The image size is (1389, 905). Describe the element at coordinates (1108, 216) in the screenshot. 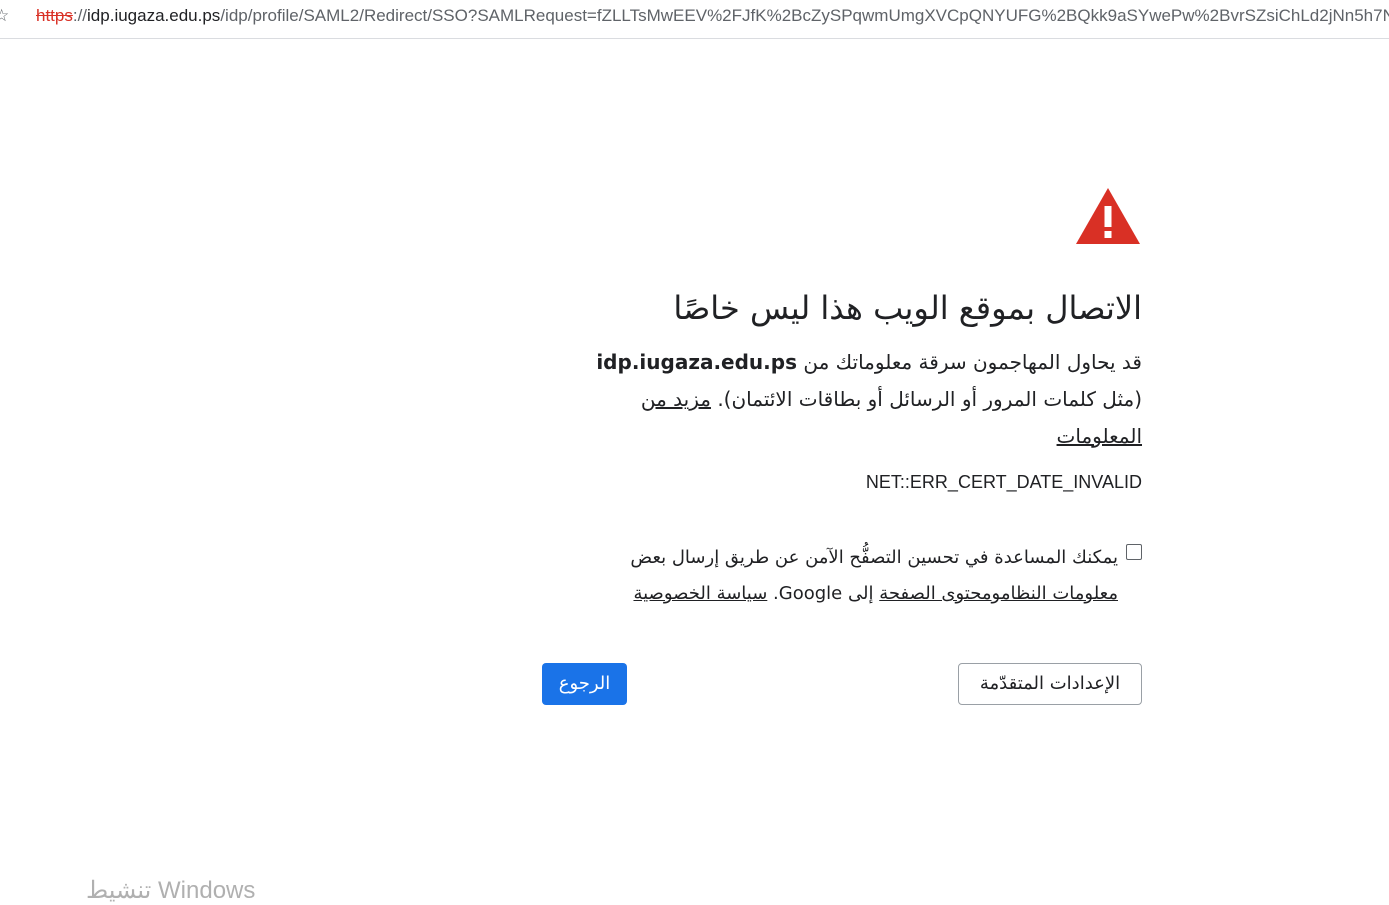

I see `warning-triangle-icon` at that location.